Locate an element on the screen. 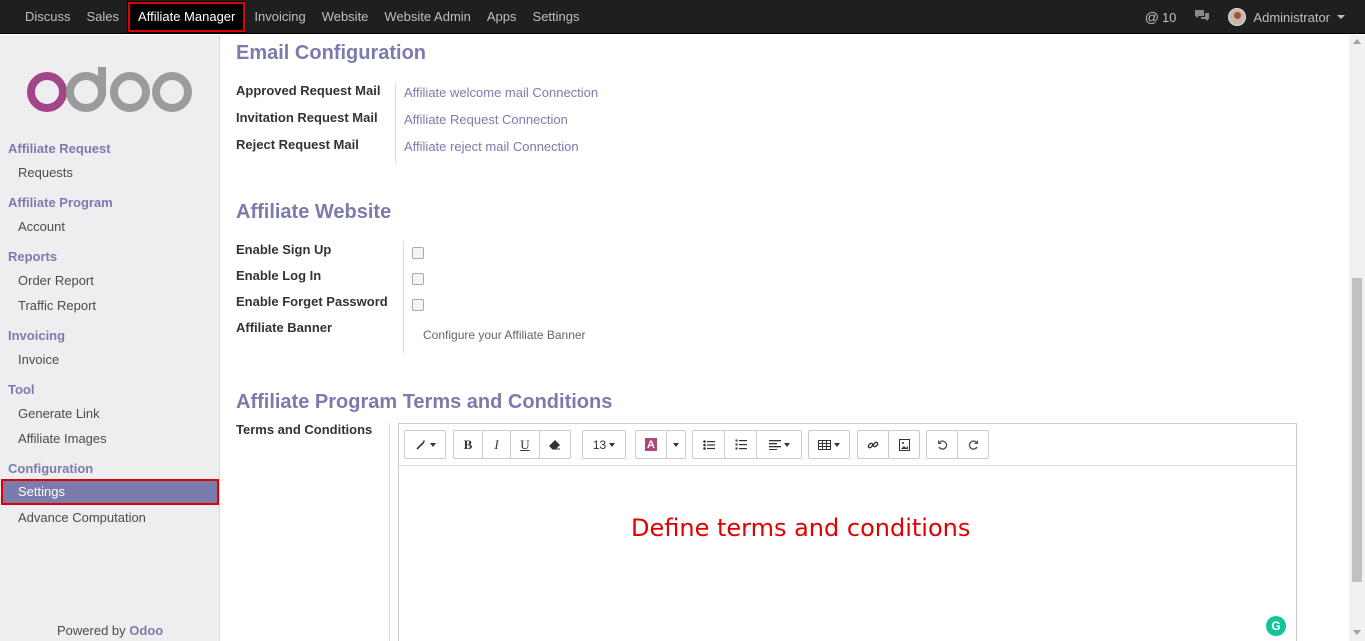  scrollbar-thumb is located at coordinates (1357, 430).